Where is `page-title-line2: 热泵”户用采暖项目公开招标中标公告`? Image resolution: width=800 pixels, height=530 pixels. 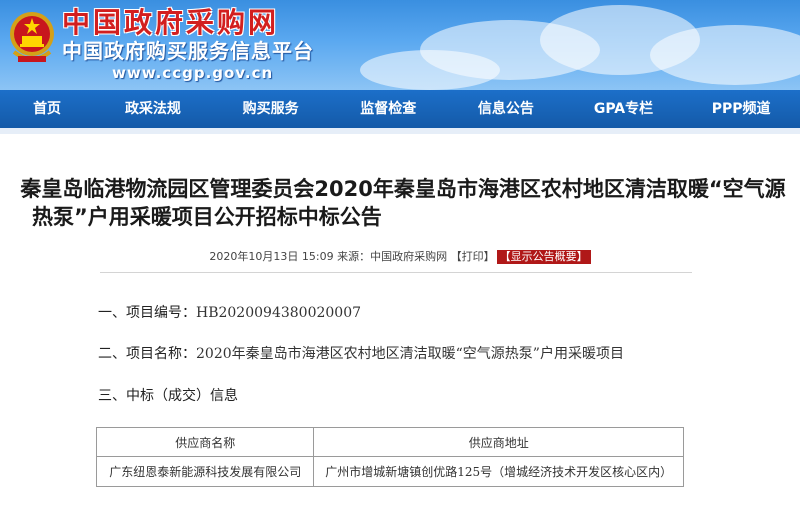 page-title-line2: 热泵”户用采暖项目公开招标中标公告 is located at coordinates (207, 217).